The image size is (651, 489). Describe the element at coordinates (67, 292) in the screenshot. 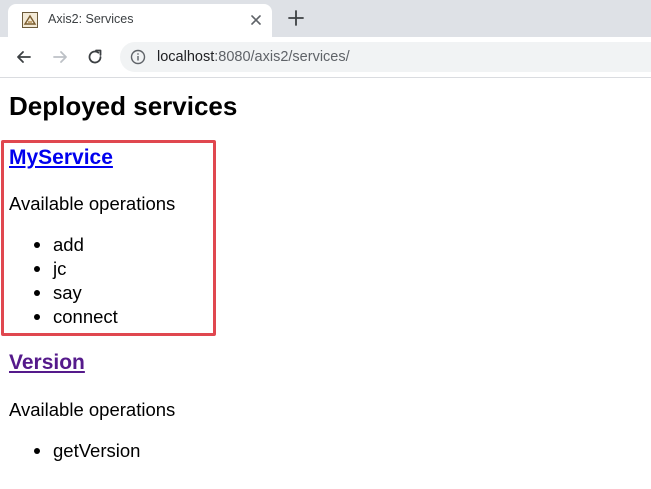

I see `operation-name: say` at that location.